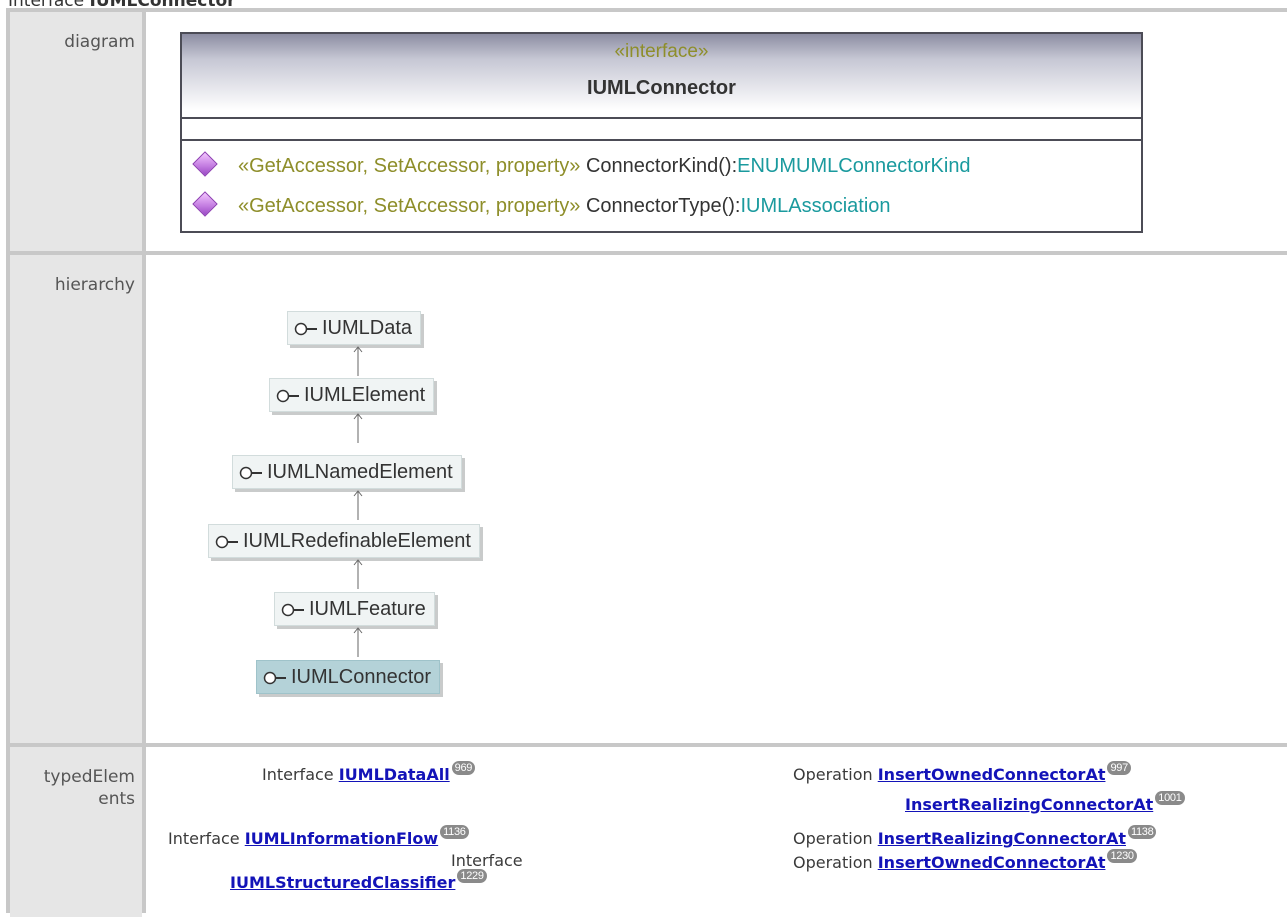  I want to click on page-number-badge: 1230, so click(1122, 856).